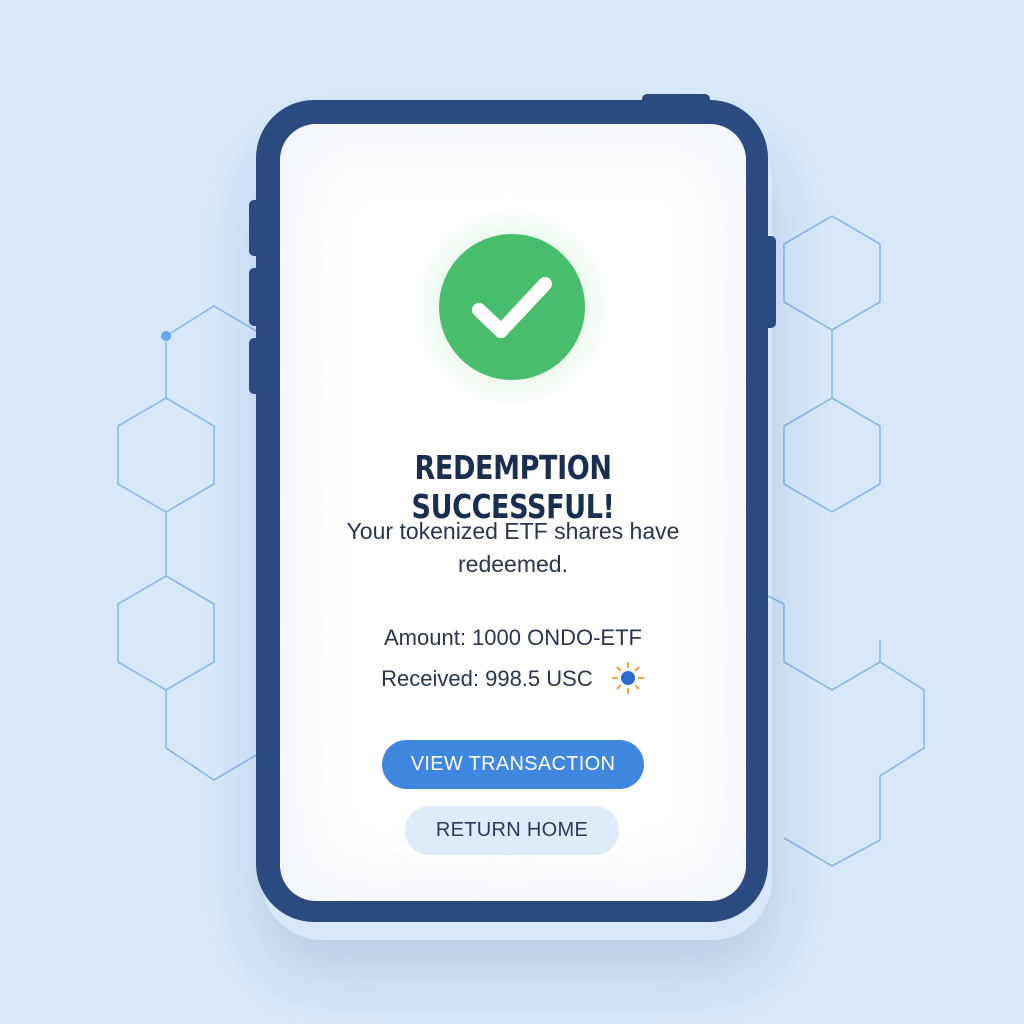 The image size is (1024, 1024). Describe the element at coordinates (676, 101) in the screenshot. I see `phone-top-button` at that location.